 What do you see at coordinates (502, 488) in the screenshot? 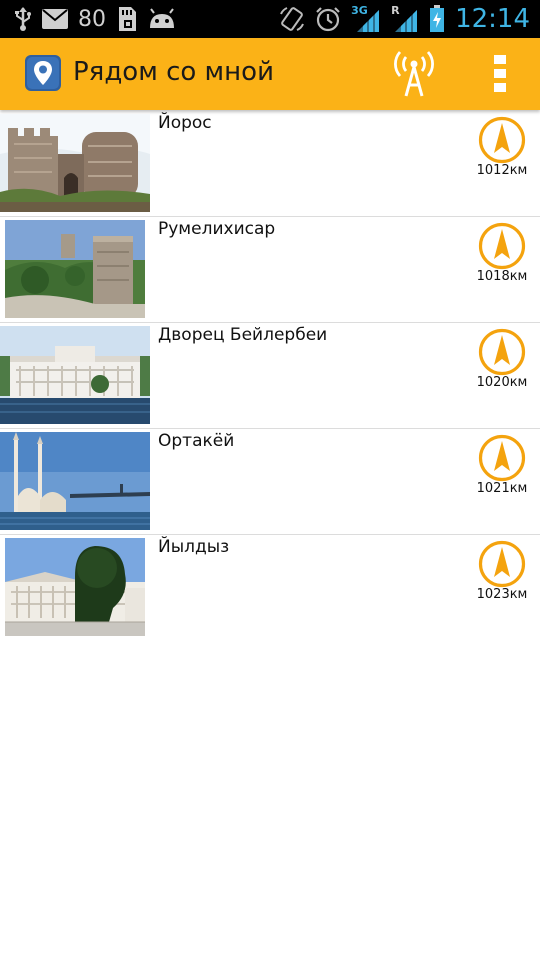
I see `distance-label: 1021км` at bounding box center [502, 488].